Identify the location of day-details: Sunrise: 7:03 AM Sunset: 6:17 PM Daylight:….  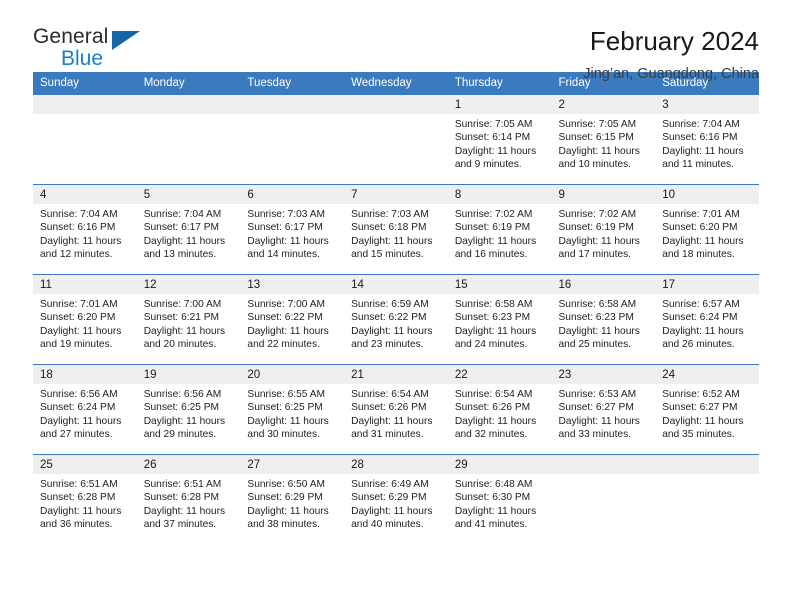
(292, 232).